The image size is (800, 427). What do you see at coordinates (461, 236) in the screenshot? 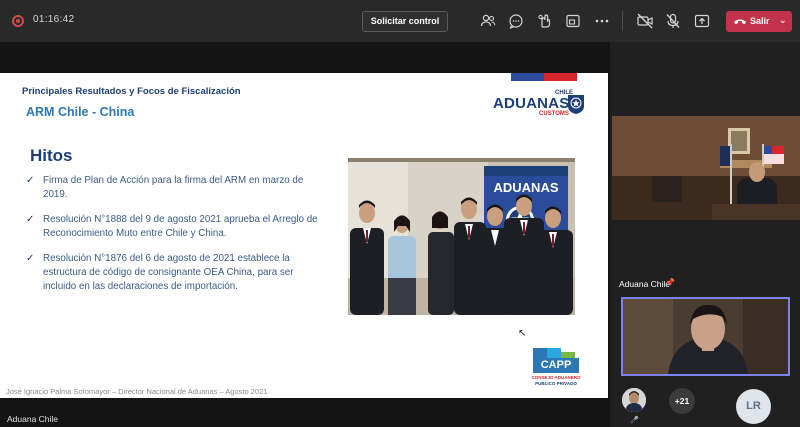
I see `group-photo: ADUANAS` at bounding box center [461, 236].